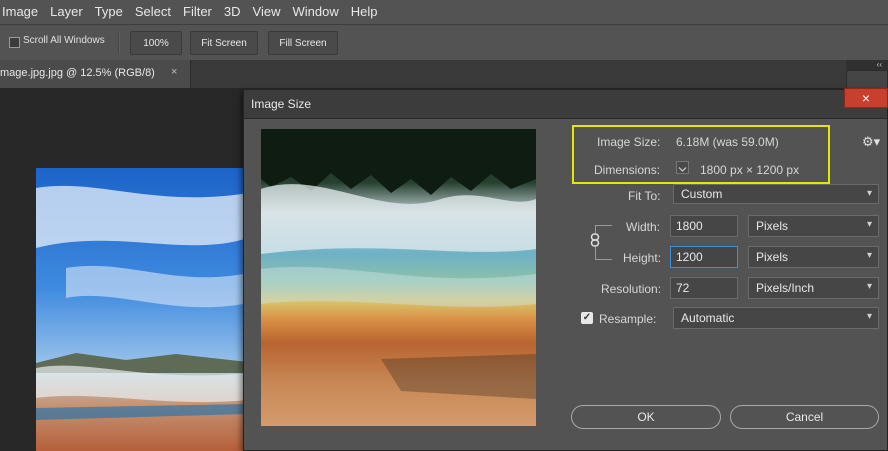 This screenshot has width=888, height=451. Describe the element at coordinates (119, 43) in the screenshot. I see `options-separator` at that location.